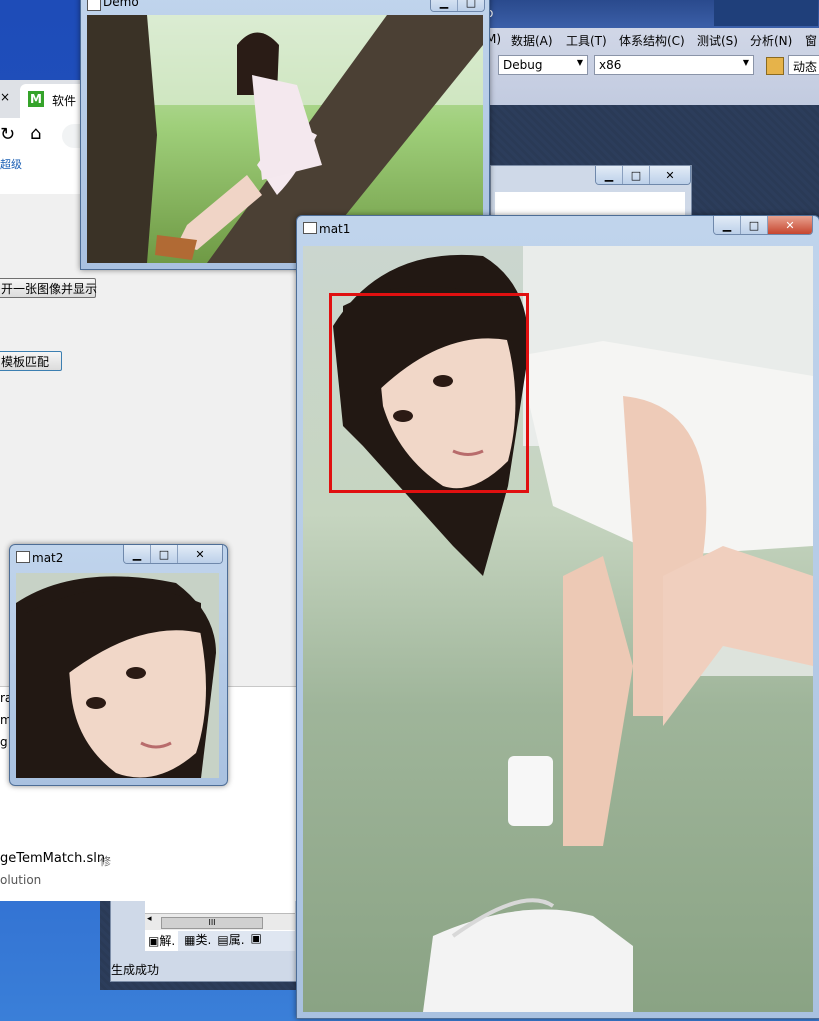 The image size is (819, 1021). What do you see at coordinates (652, 40) in the screenshot?
I see `menu-item-architecture: 体系结构(C)` at bounding box center [652, 40].